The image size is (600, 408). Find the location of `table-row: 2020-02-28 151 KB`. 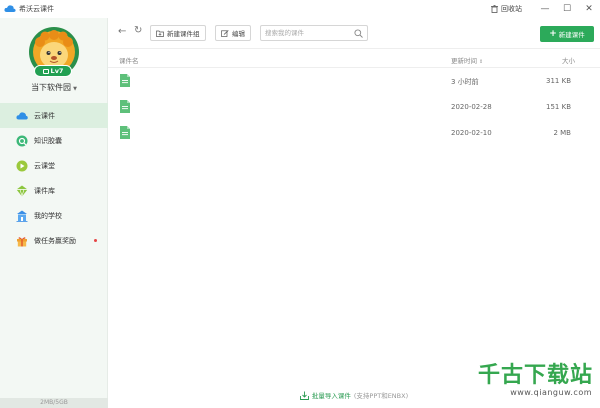

table-row: 2020-02-28 151 KB is located at coordinates (354, 107).